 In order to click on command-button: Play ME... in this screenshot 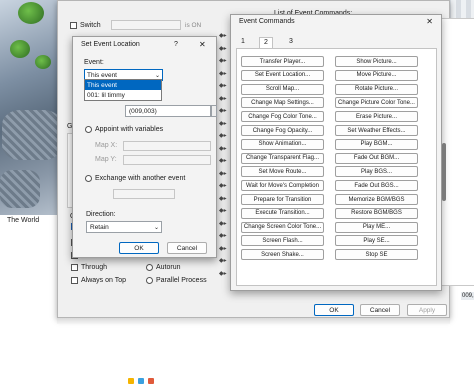, I will do `click(376, 227)`.